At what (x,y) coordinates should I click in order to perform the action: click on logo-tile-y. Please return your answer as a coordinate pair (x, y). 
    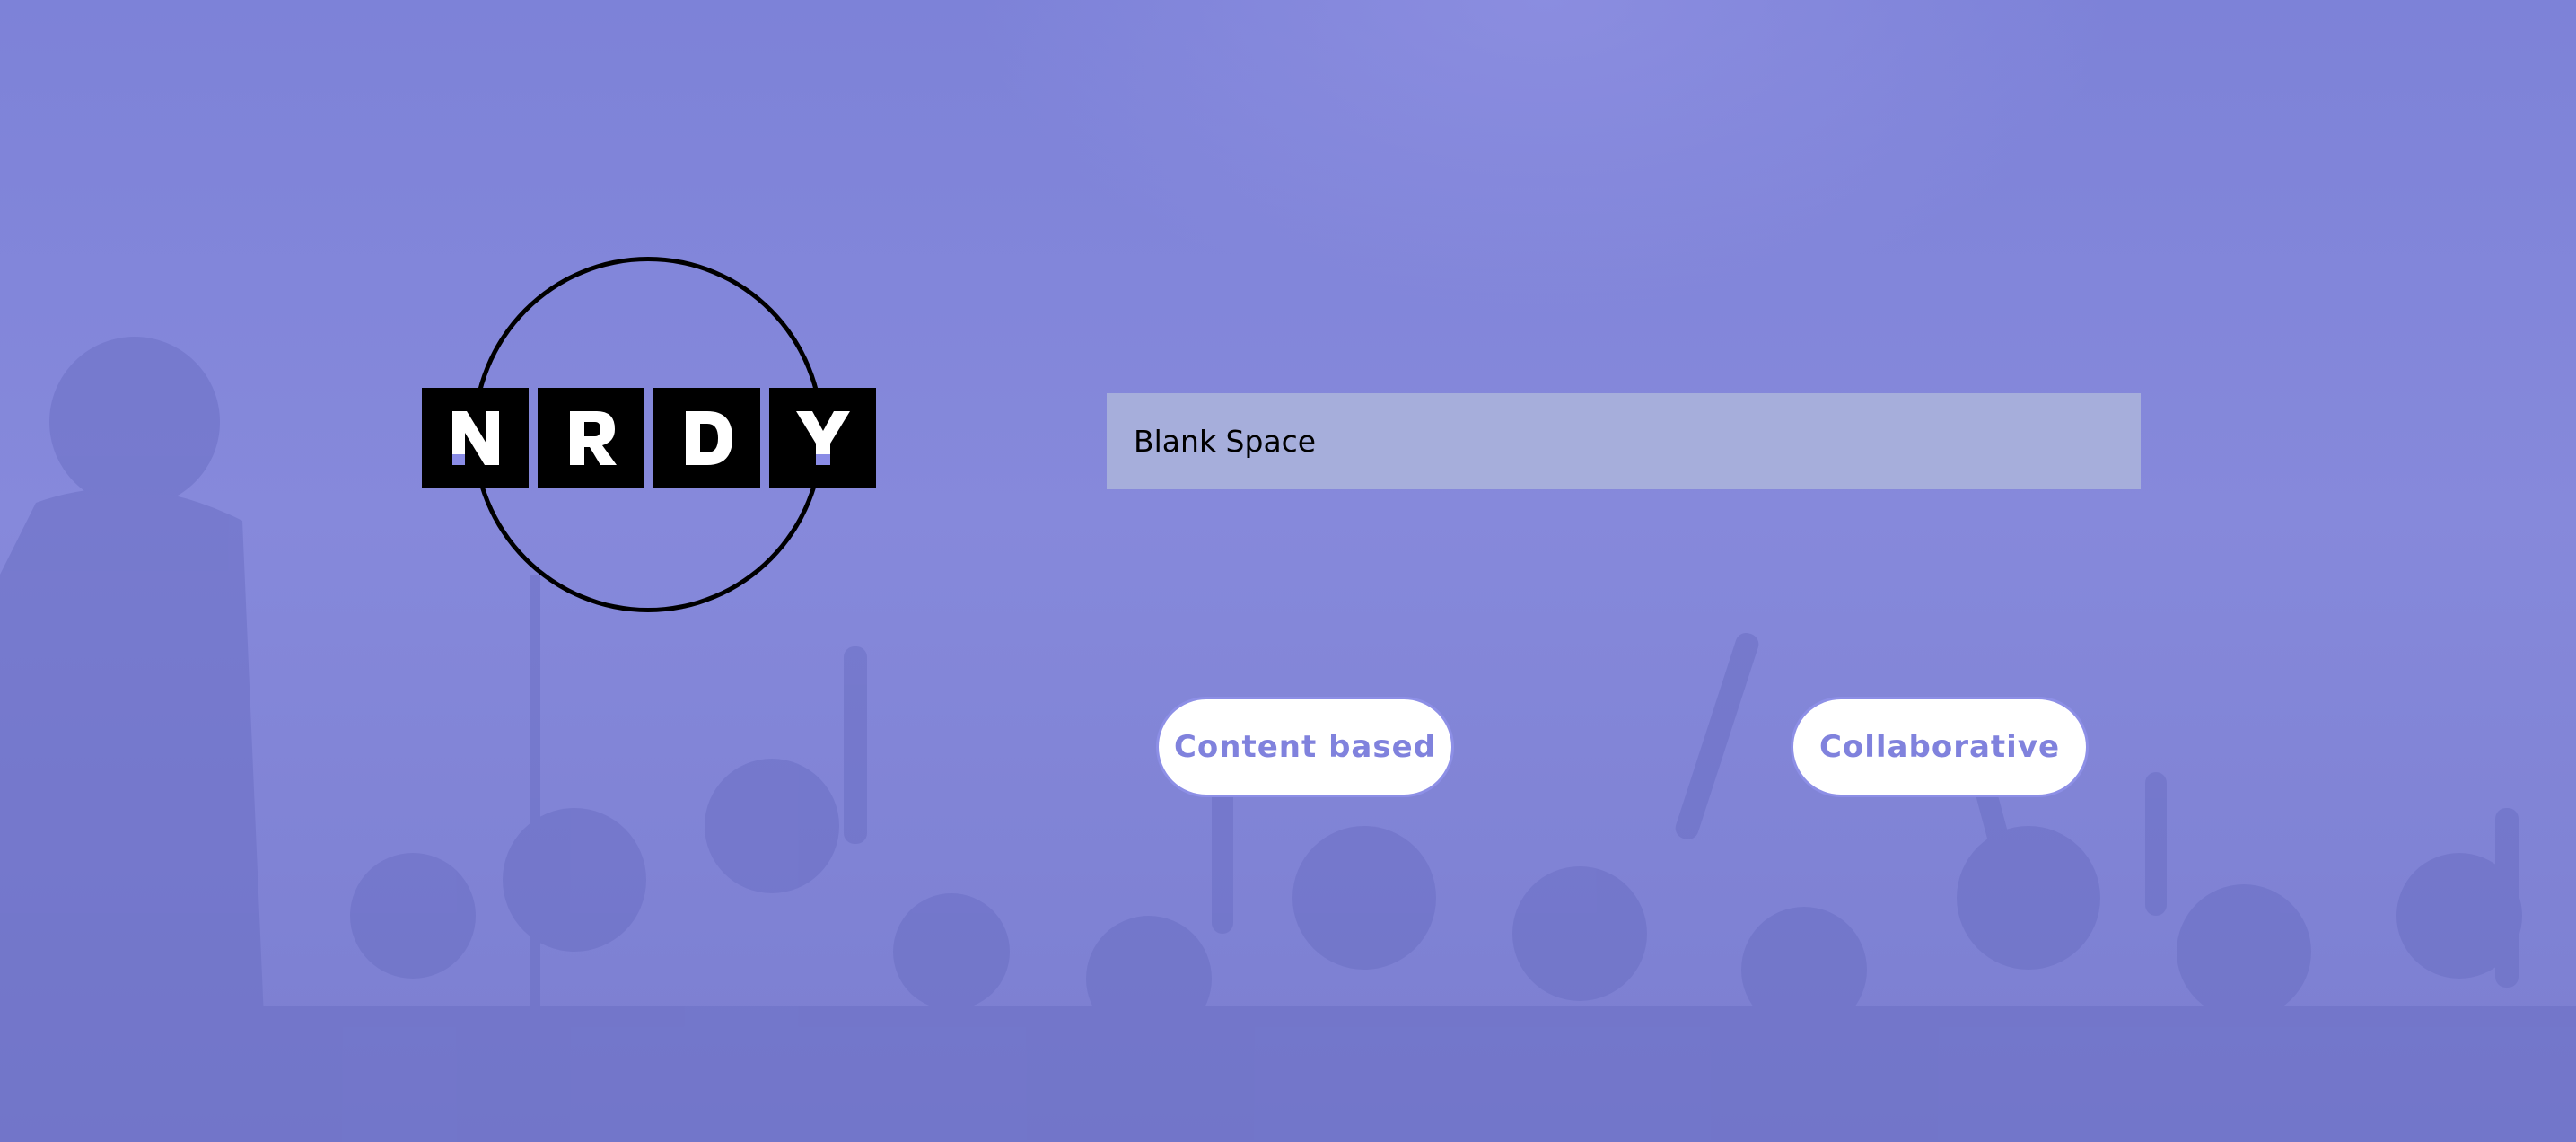
    Looking at the image, I should click on (822, 438).